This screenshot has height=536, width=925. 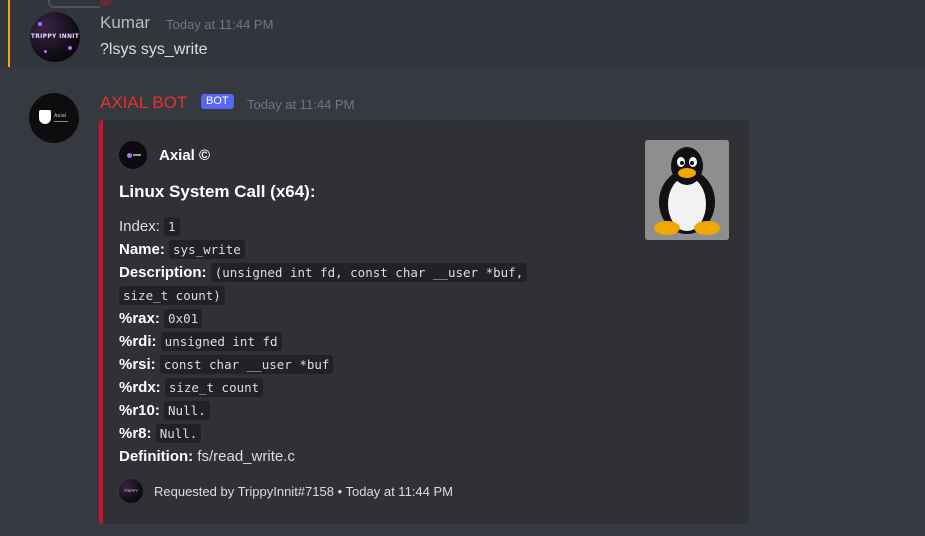 I want to click on description-value-line2: size_t count), so click(x=172, y=295).